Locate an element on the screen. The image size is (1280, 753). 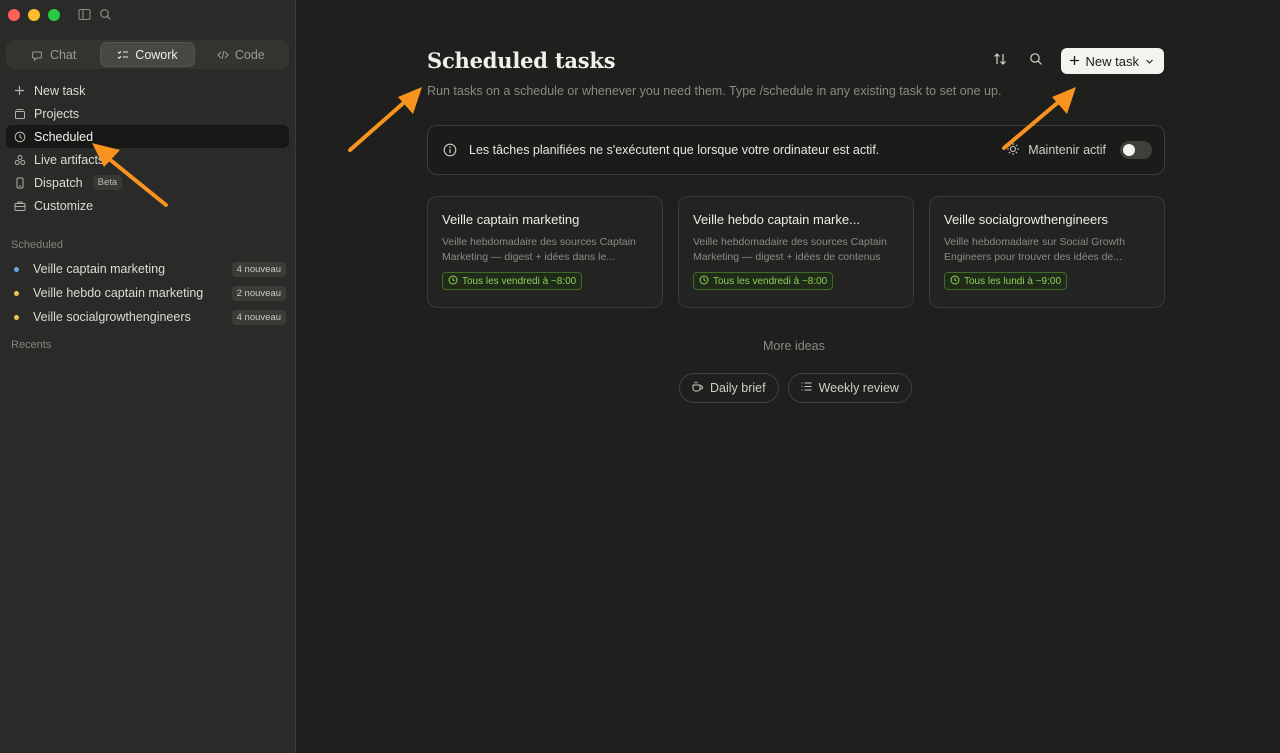
beta-badge: Beta is located at coordinates (107, 182).